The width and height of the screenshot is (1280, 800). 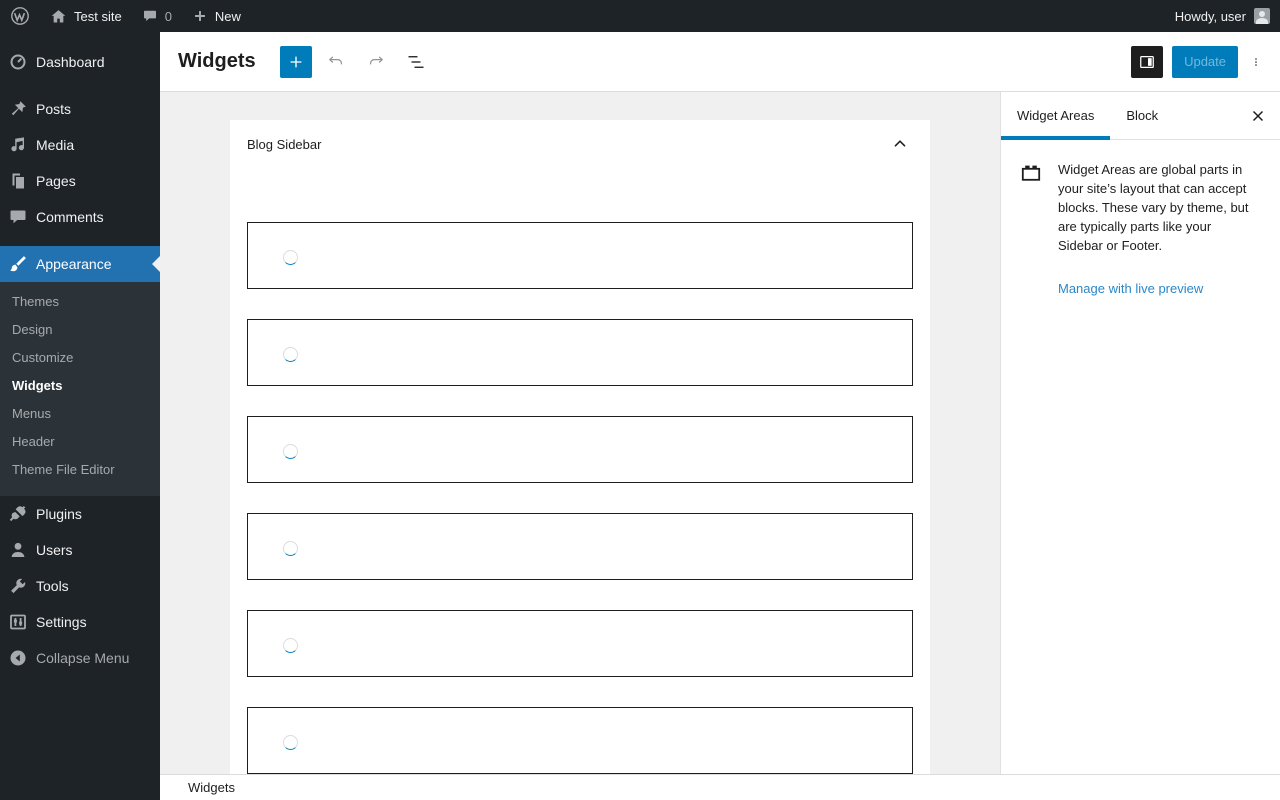 I want to click on redo-button, so click(x=376, y=62).